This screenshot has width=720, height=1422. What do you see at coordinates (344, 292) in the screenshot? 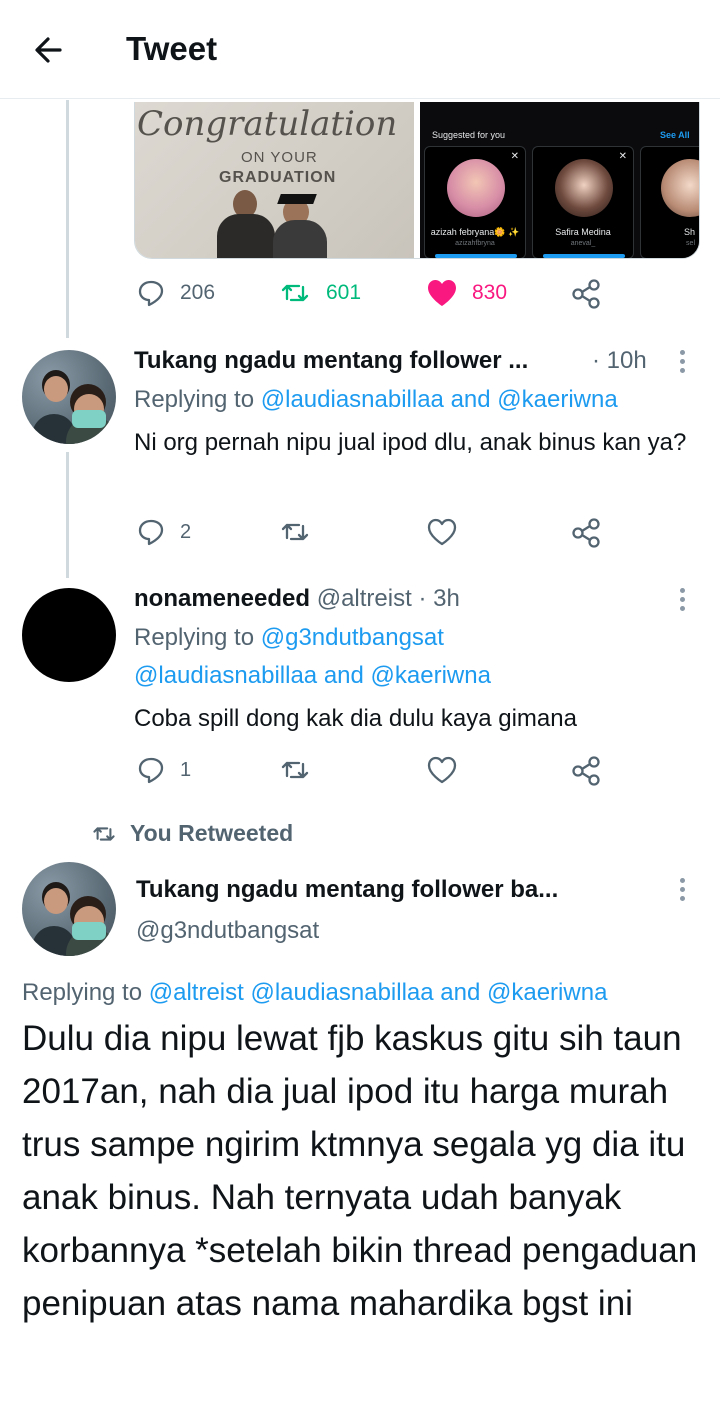
I see `retweet-count: 601` at bounding box center [344, 292].